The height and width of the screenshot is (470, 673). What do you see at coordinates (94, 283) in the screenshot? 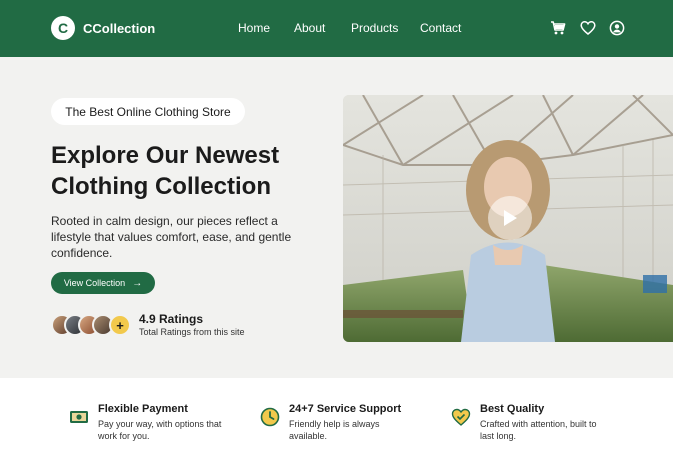
I see `view-collection-label: View Collection` at bounding box center [94, 283].